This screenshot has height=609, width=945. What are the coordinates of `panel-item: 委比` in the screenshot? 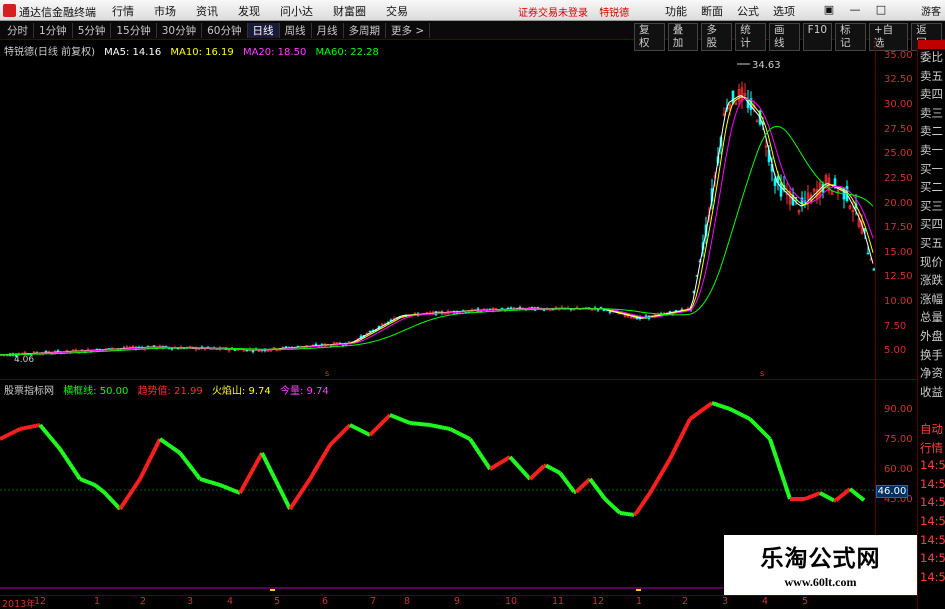 It's located at (931, 57).